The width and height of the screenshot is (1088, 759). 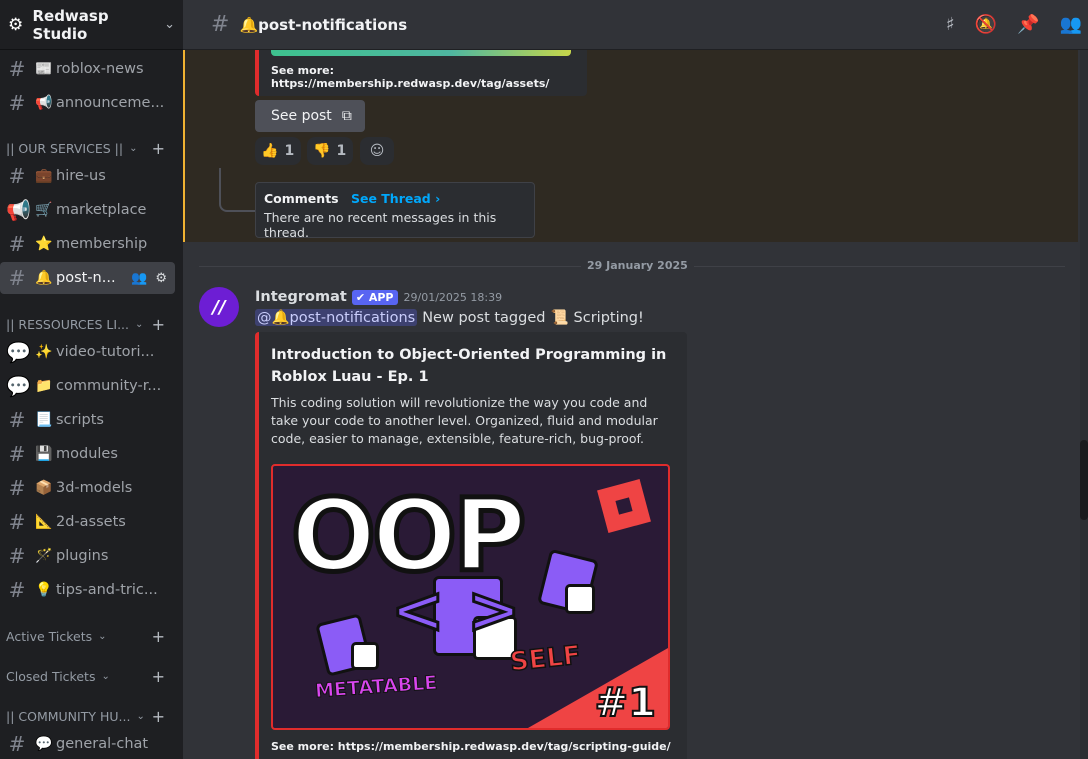 I want to click on channel-roblox-news: # 📰 roblox-news, so click(x=87, y=69).